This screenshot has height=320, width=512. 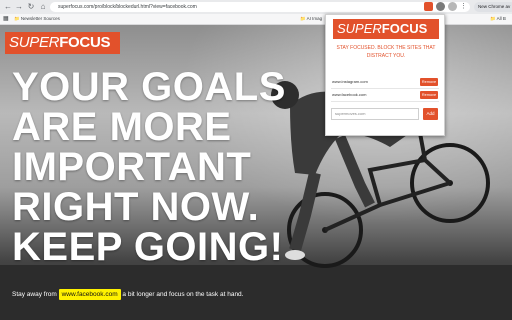 What do you see at coordinates (452, 6) in the screenshot?
I see `profile-avatar-icon` at bounding box center [452, 6].